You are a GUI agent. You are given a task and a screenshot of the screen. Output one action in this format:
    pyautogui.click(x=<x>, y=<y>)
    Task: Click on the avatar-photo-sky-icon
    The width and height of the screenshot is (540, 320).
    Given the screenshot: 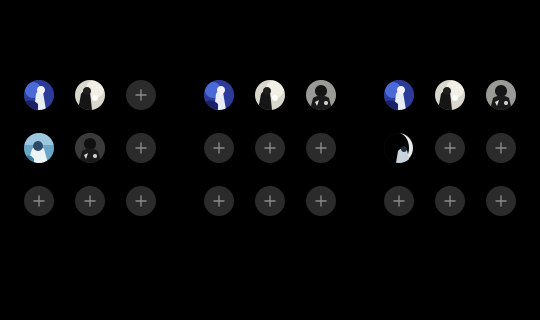 What is the action you would take?
    pyautogui.click(x=39, y=148)
    